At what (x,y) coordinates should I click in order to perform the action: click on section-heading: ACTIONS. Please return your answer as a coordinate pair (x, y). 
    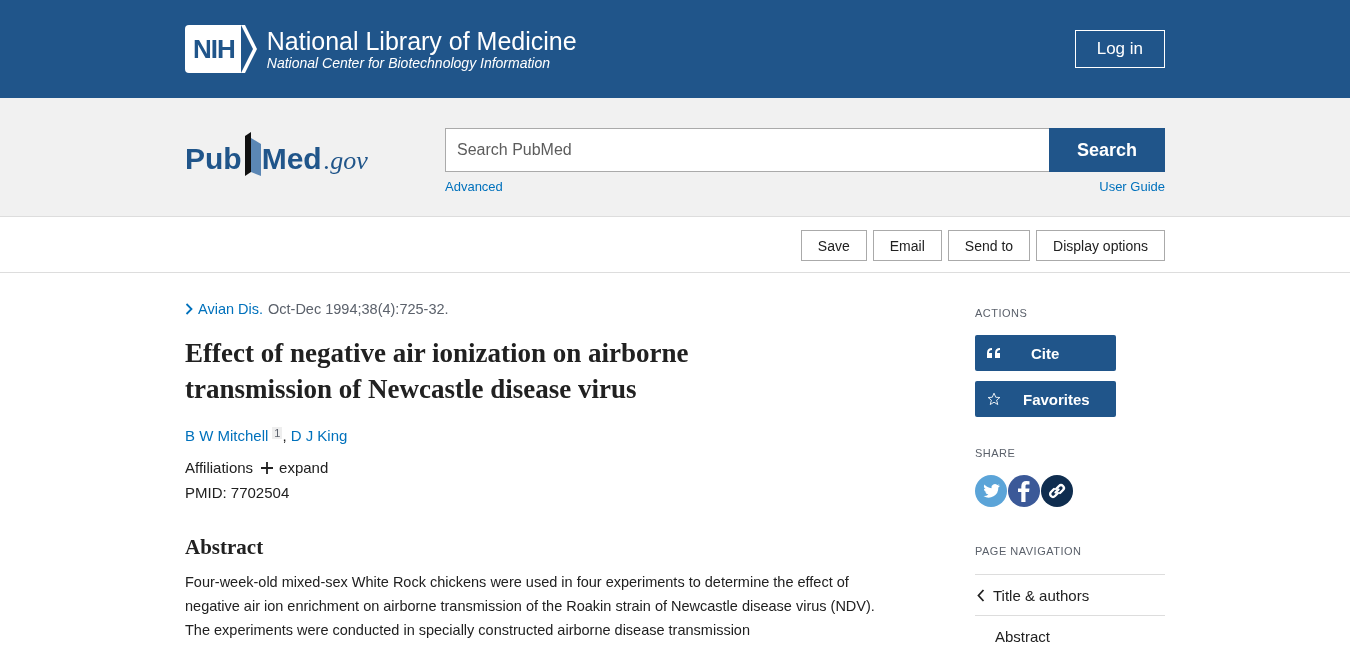
    Looking at the image, I should click on (1002, 313).